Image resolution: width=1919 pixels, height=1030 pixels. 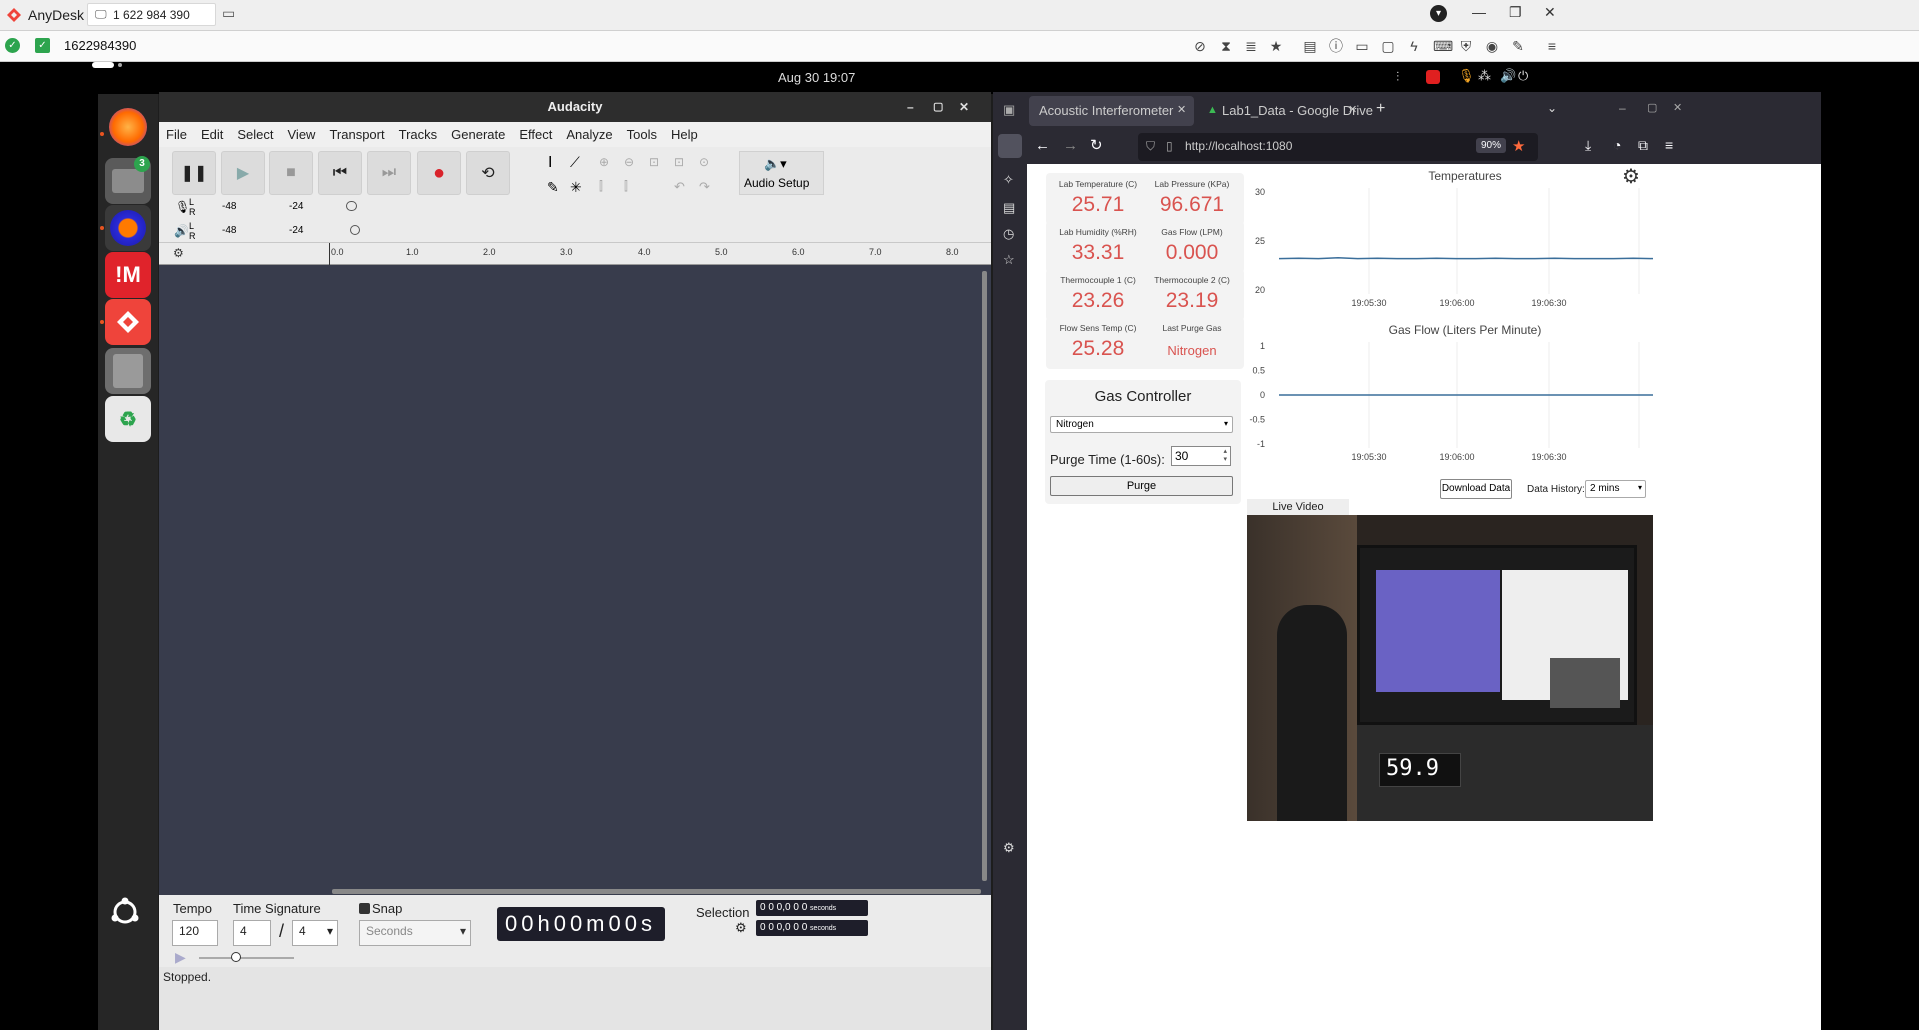 What do you see at coordinates (128, 275) in the screenshot?
I see `mattermost-icon: !M` at bounding box center [128, 275].